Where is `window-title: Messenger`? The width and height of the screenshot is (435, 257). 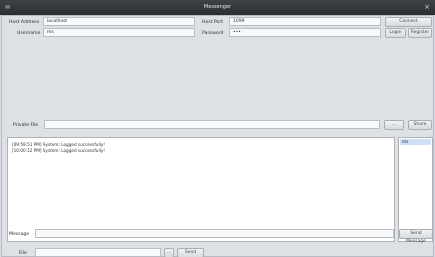 window-title: Messenger is located at coordinates (217, 7).